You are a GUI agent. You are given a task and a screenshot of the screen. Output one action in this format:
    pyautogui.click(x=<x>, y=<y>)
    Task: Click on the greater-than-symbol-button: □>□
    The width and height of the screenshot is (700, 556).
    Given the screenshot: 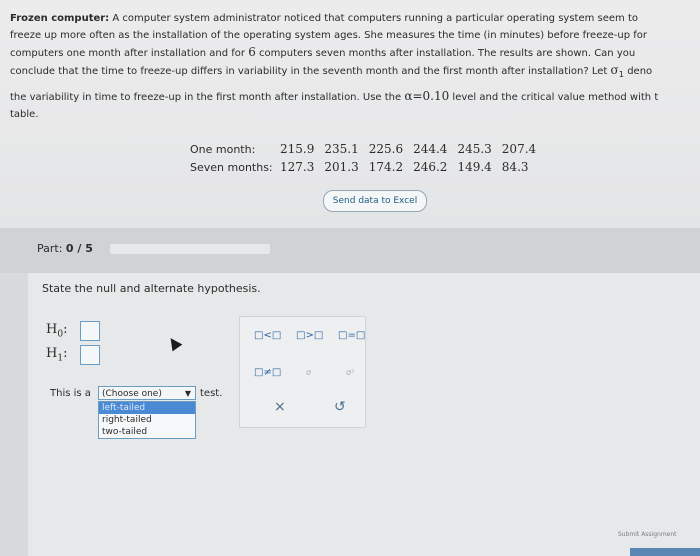 What is the action you would take?
    pyautogui.click(x=309, y=335)
    